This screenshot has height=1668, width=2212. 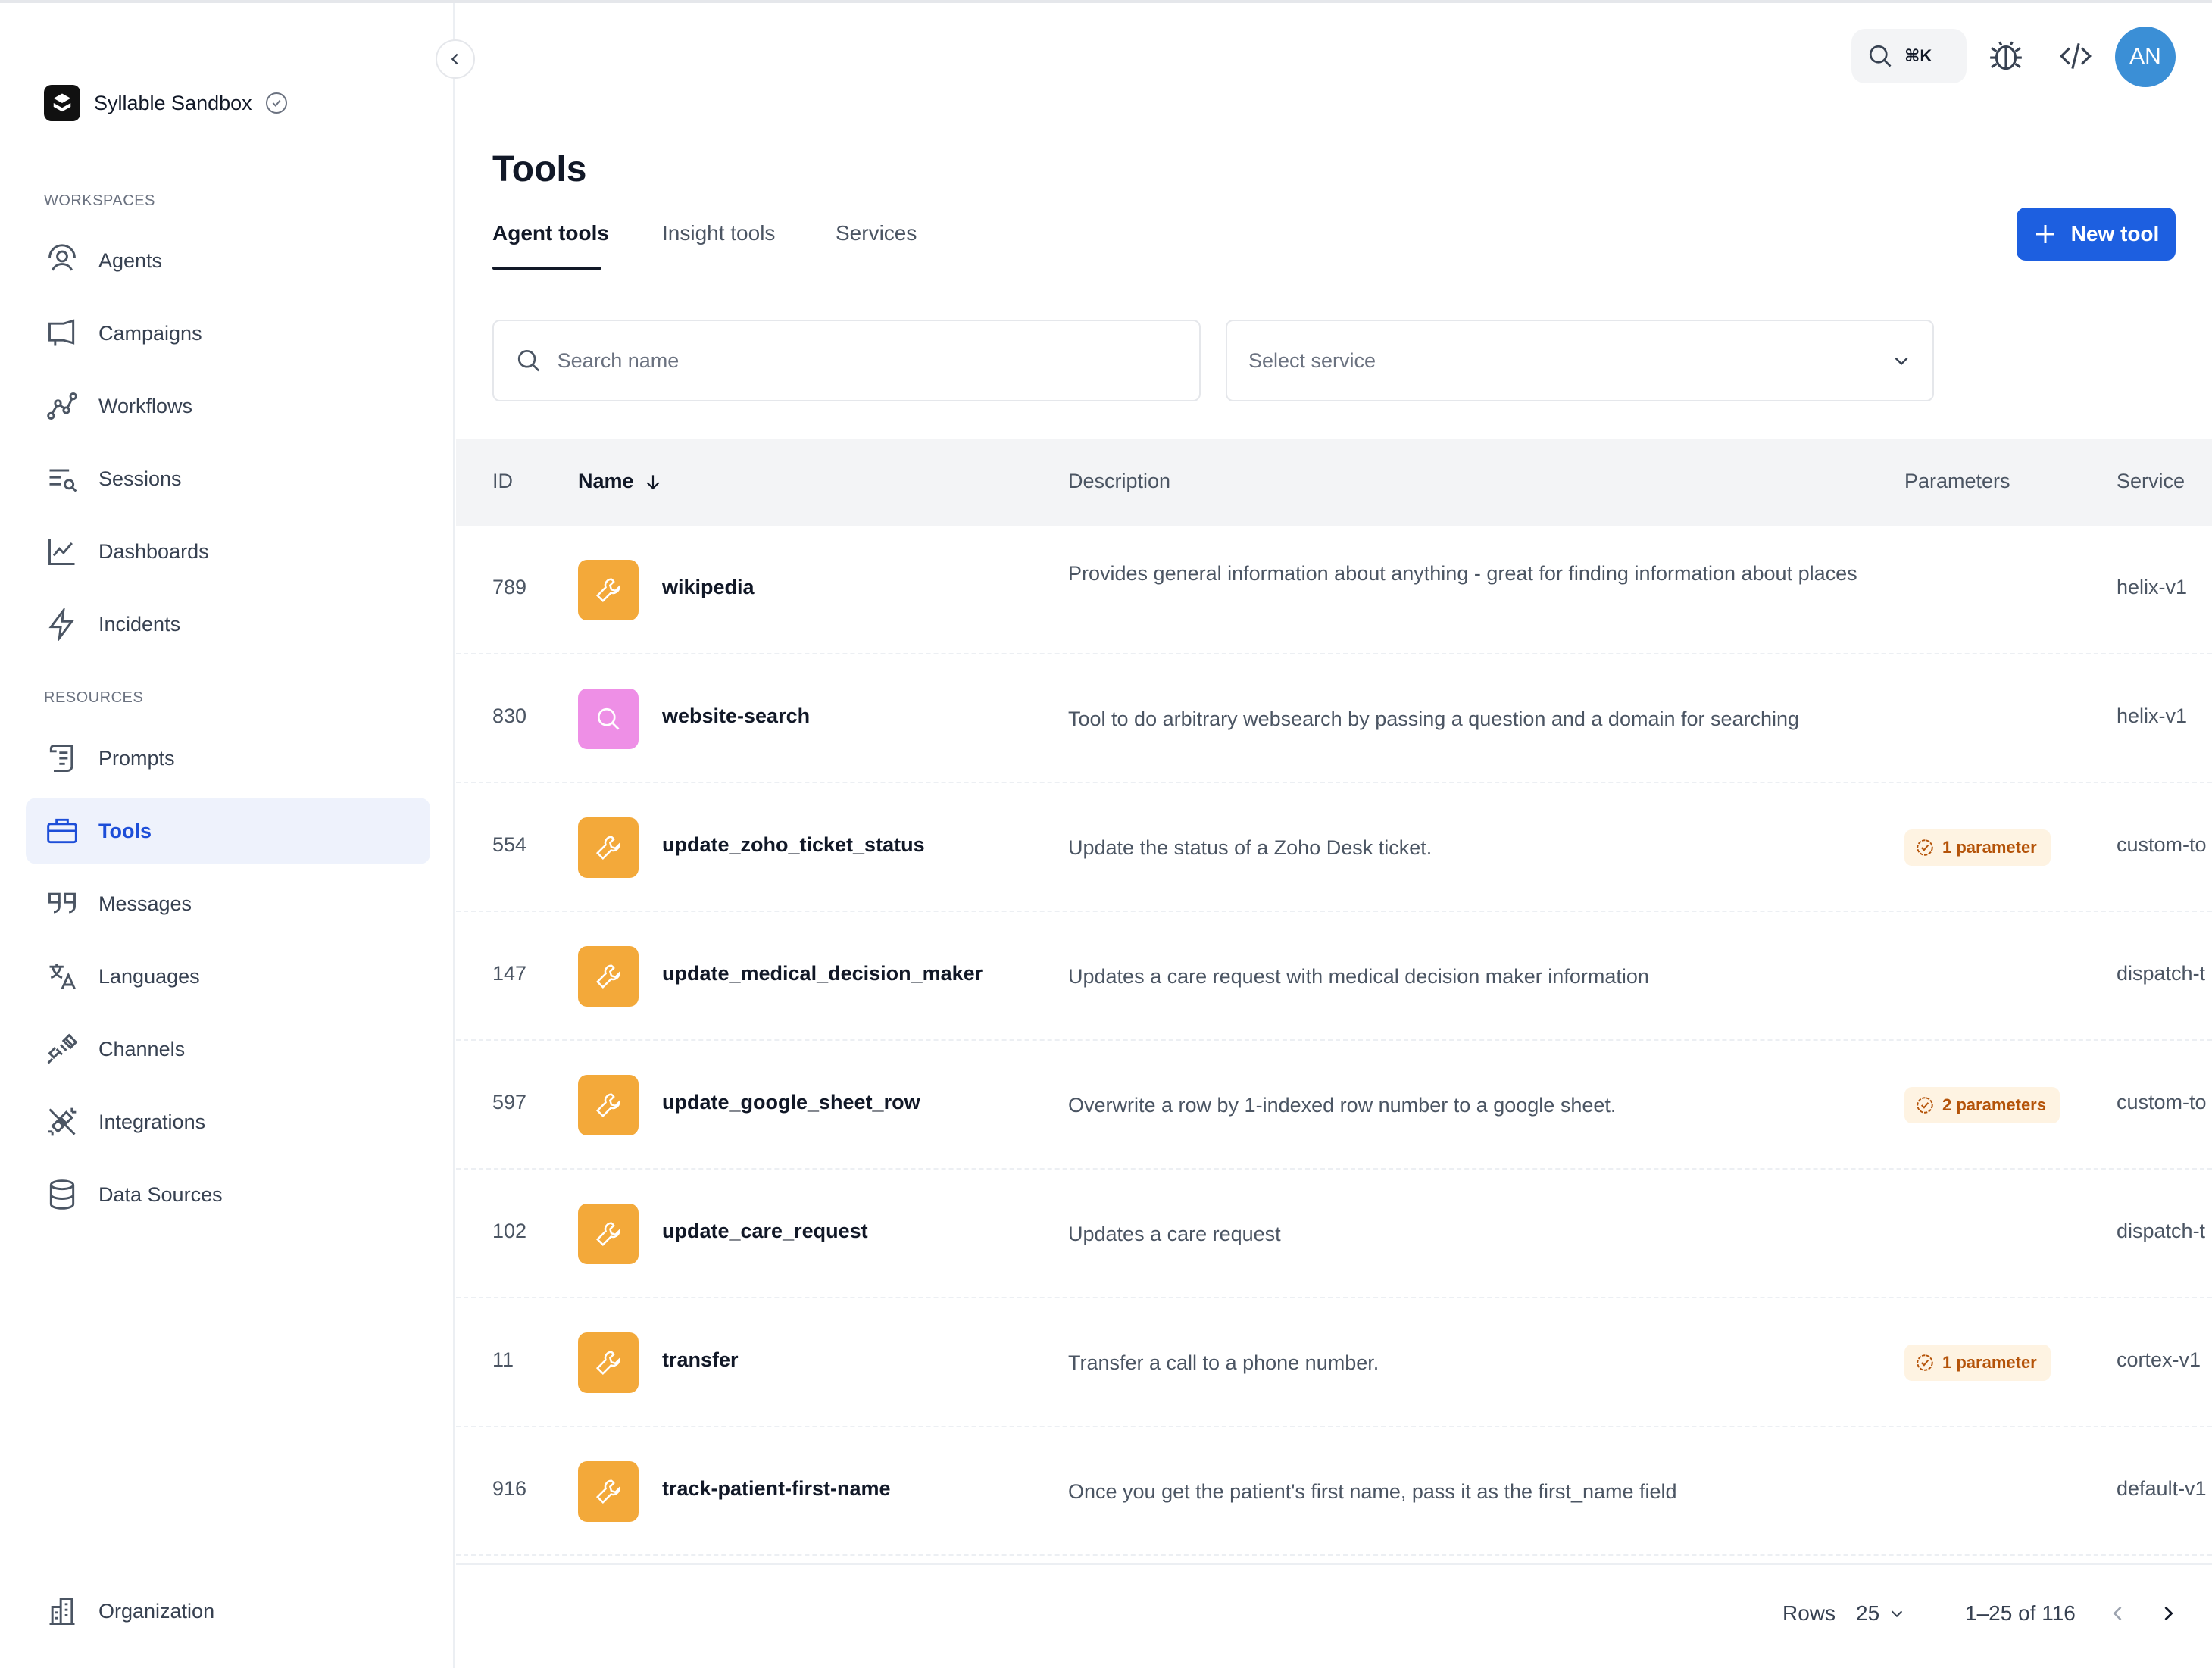 What do you see at coordinates (456, 59) in the screenshot?
I see `collapse-sidebar-button` at bounding box center [456, 59].